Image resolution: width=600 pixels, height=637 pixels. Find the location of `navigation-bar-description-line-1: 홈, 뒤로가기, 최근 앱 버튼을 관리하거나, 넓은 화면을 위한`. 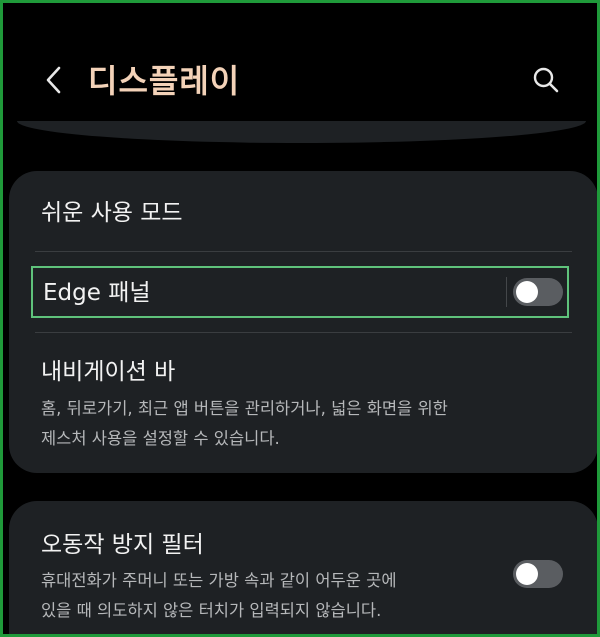

navigation-bar-description-line-1: 홈, 뒤로가기, 최근 앱 버튼을 관리하거나, 넓은 화면을 위한 is located at coordinates (244, 408).